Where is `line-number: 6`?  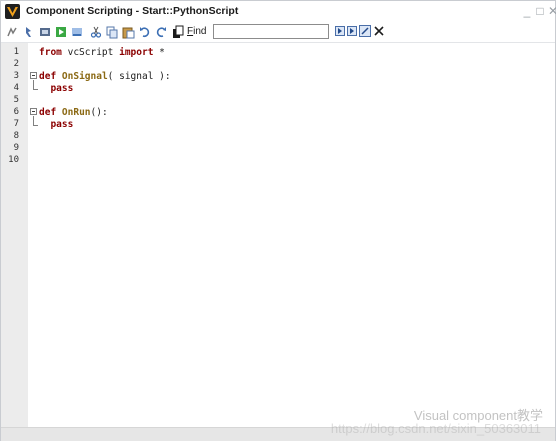
line-number: 6 is located at coordinates (16, 112).